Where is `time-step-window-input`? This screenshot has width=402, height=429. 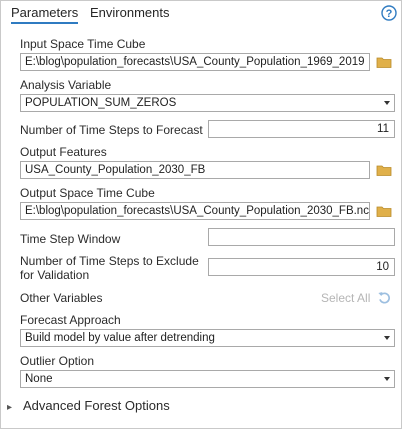 time-step-window-input is located at coordinates (301, 237).